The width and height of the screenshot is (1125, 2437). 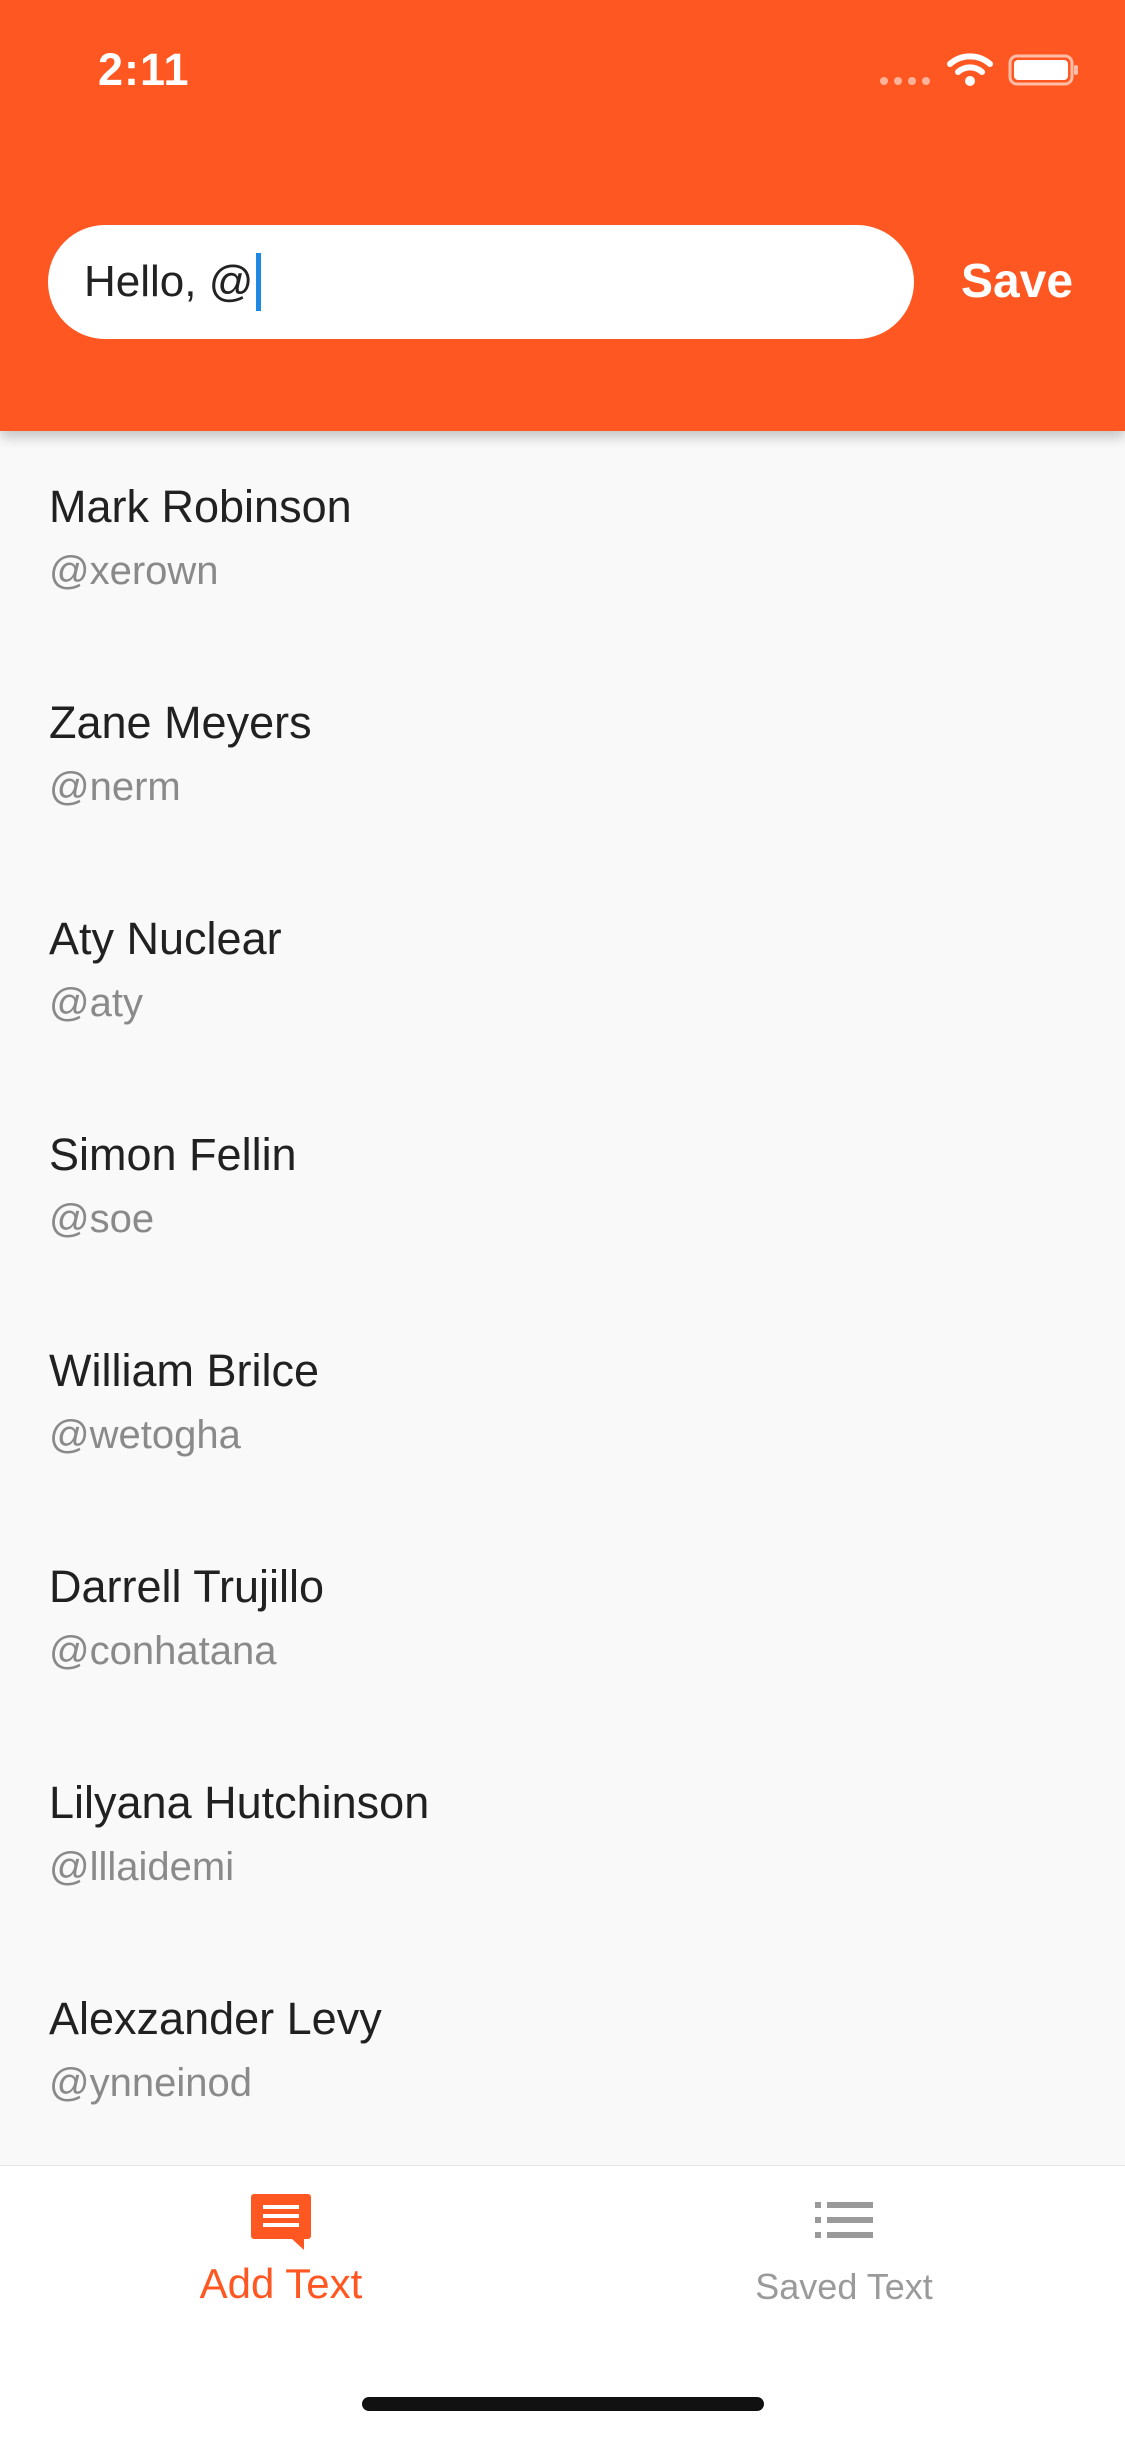 What do you see at coordinates (562, 971) in the screenshot?
I see `list-item: Aty Nuclear @aty` at bounding box center [562, 971].